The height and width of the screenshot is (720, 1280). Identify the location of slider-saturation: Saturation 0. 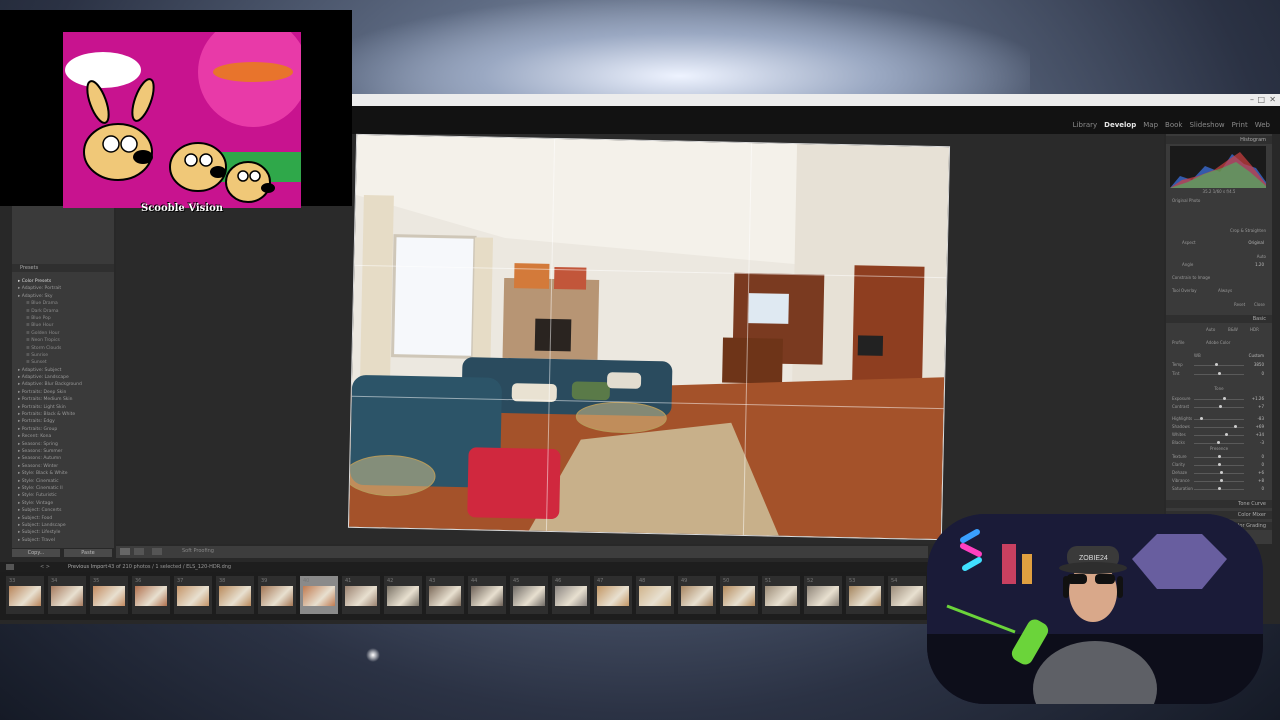
(1219, 489).